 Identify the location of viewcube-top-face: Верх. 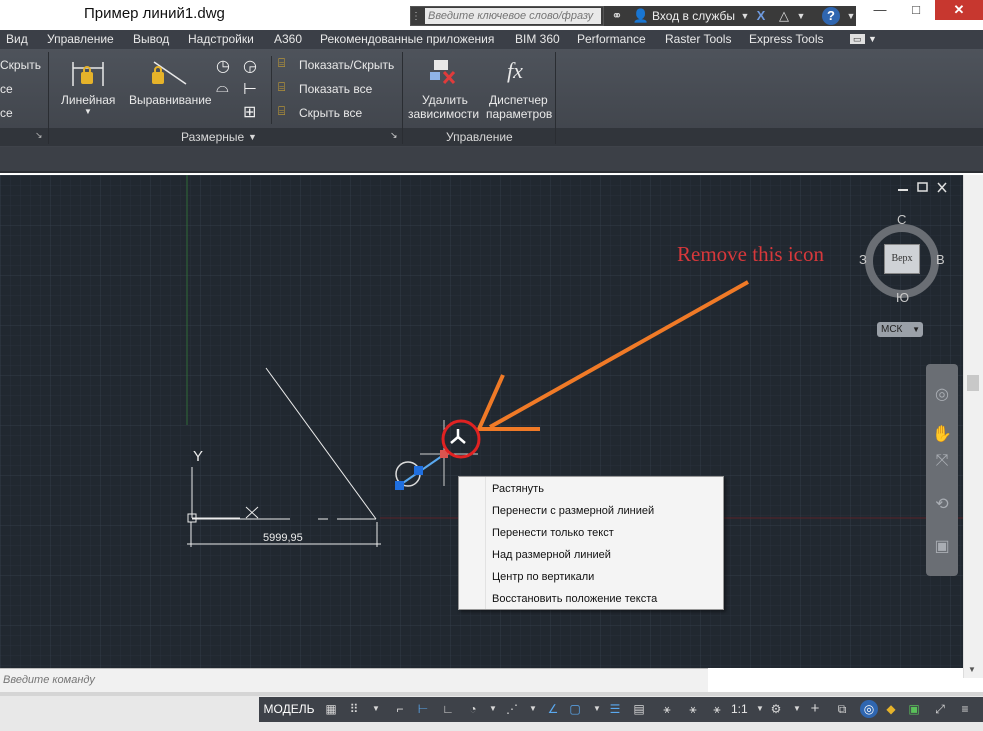
(902, 259).